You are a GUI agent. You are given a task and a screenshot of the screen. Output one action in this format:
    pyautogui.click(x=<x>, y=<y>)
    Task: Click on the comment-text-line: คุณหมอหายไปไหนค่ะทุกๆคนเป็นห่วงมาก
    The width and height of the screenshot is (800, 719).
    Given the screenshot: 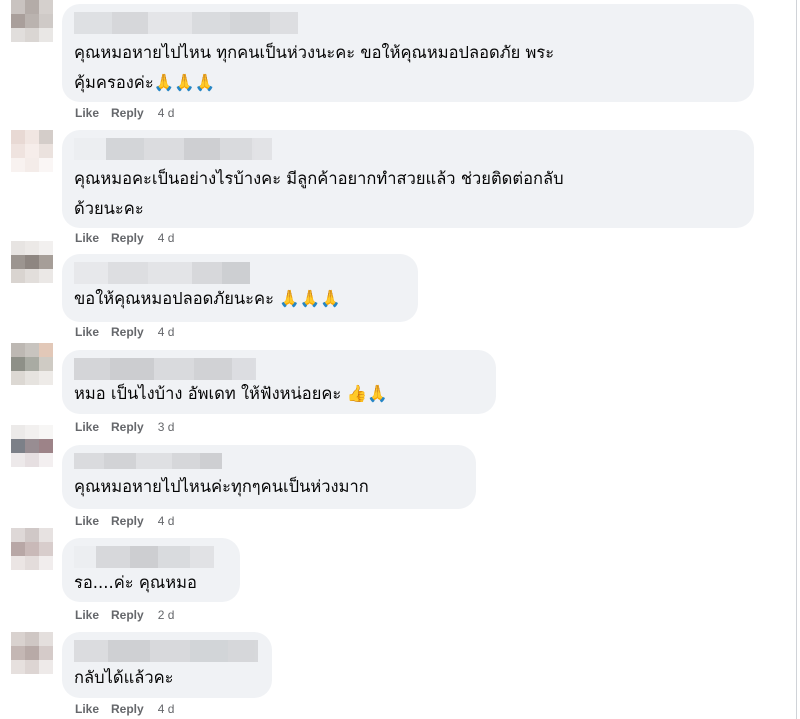 What is the action you would take?
    pyautogui.click(x=221, y=486)
    